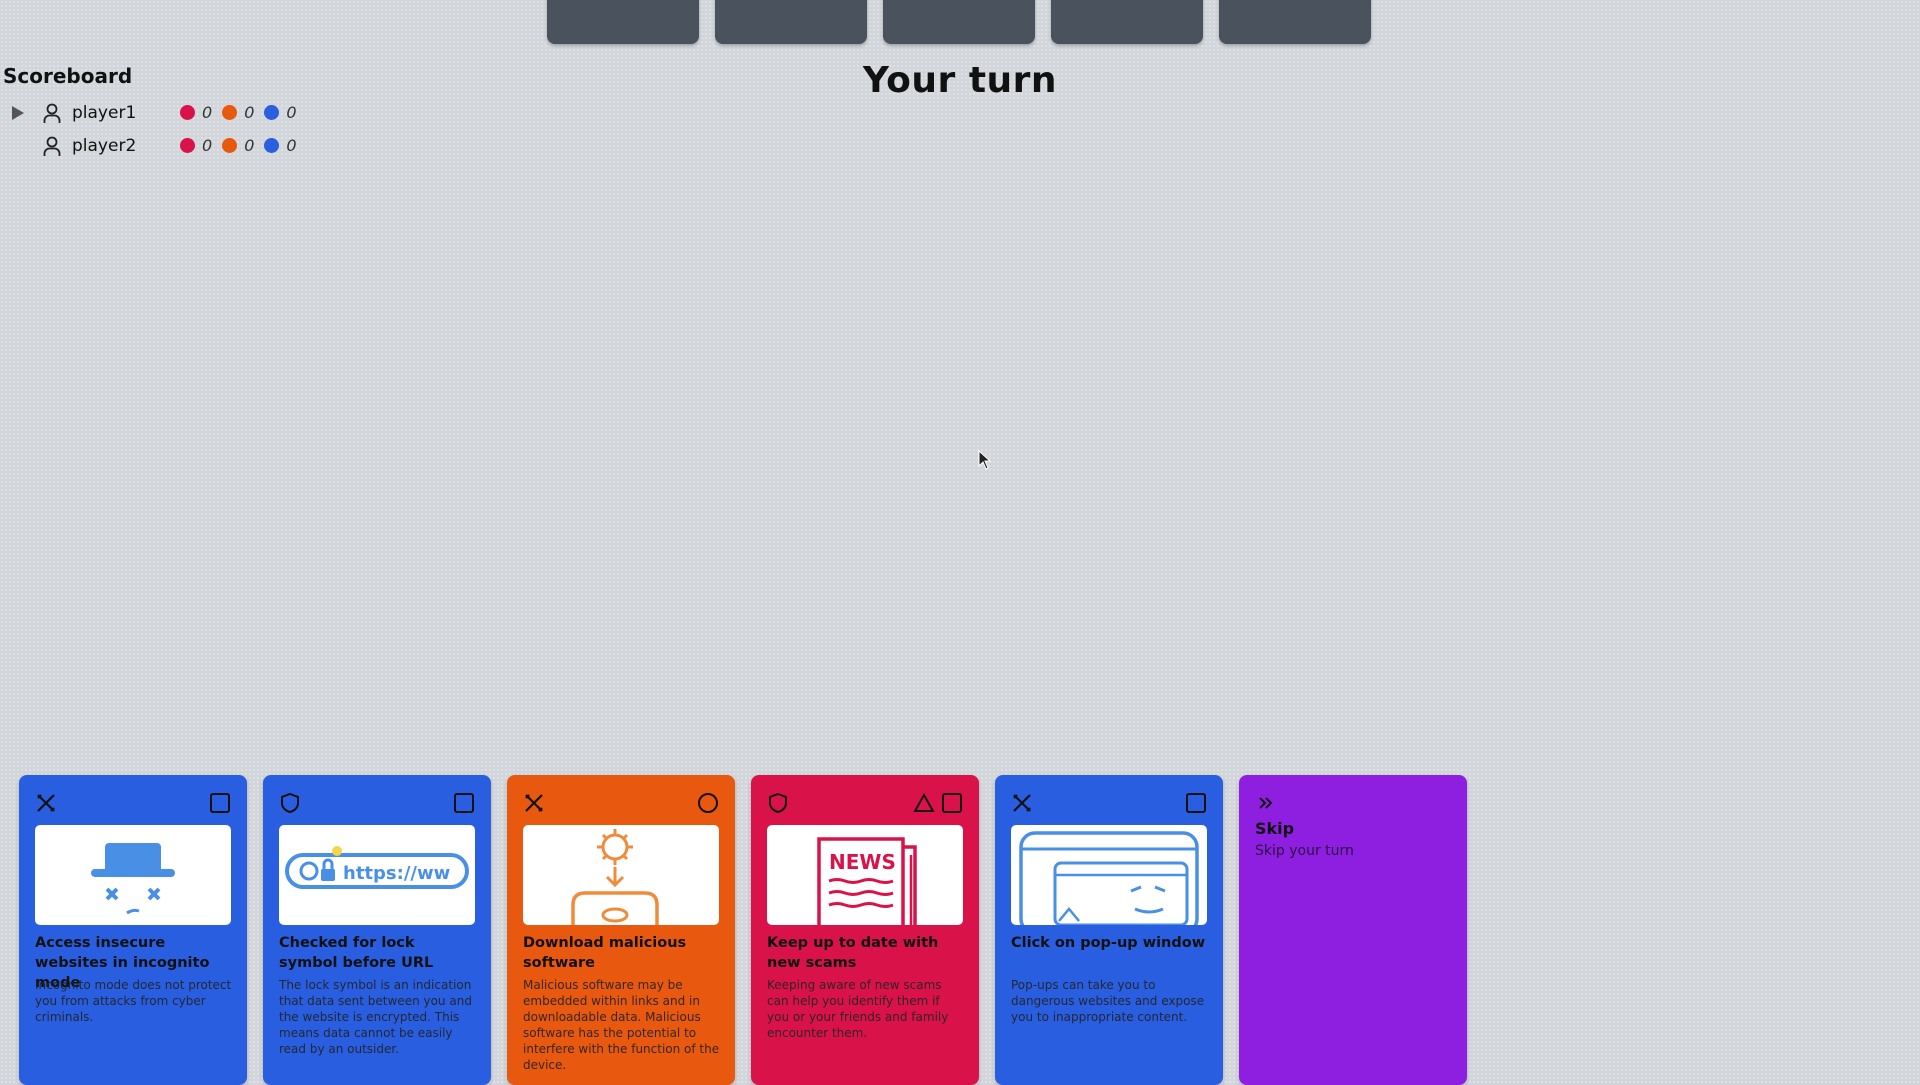  Describe the element at coordinates (708, 805) in the screenshot. I see `circle-icon` at that location.